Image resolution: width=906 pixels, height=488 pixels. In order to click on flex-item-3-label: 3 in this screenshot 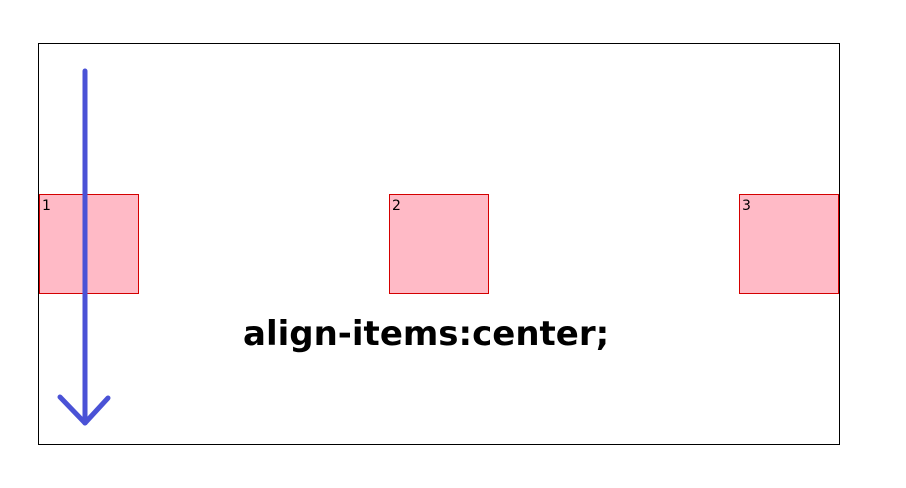, I will do `click(746, 206)`.